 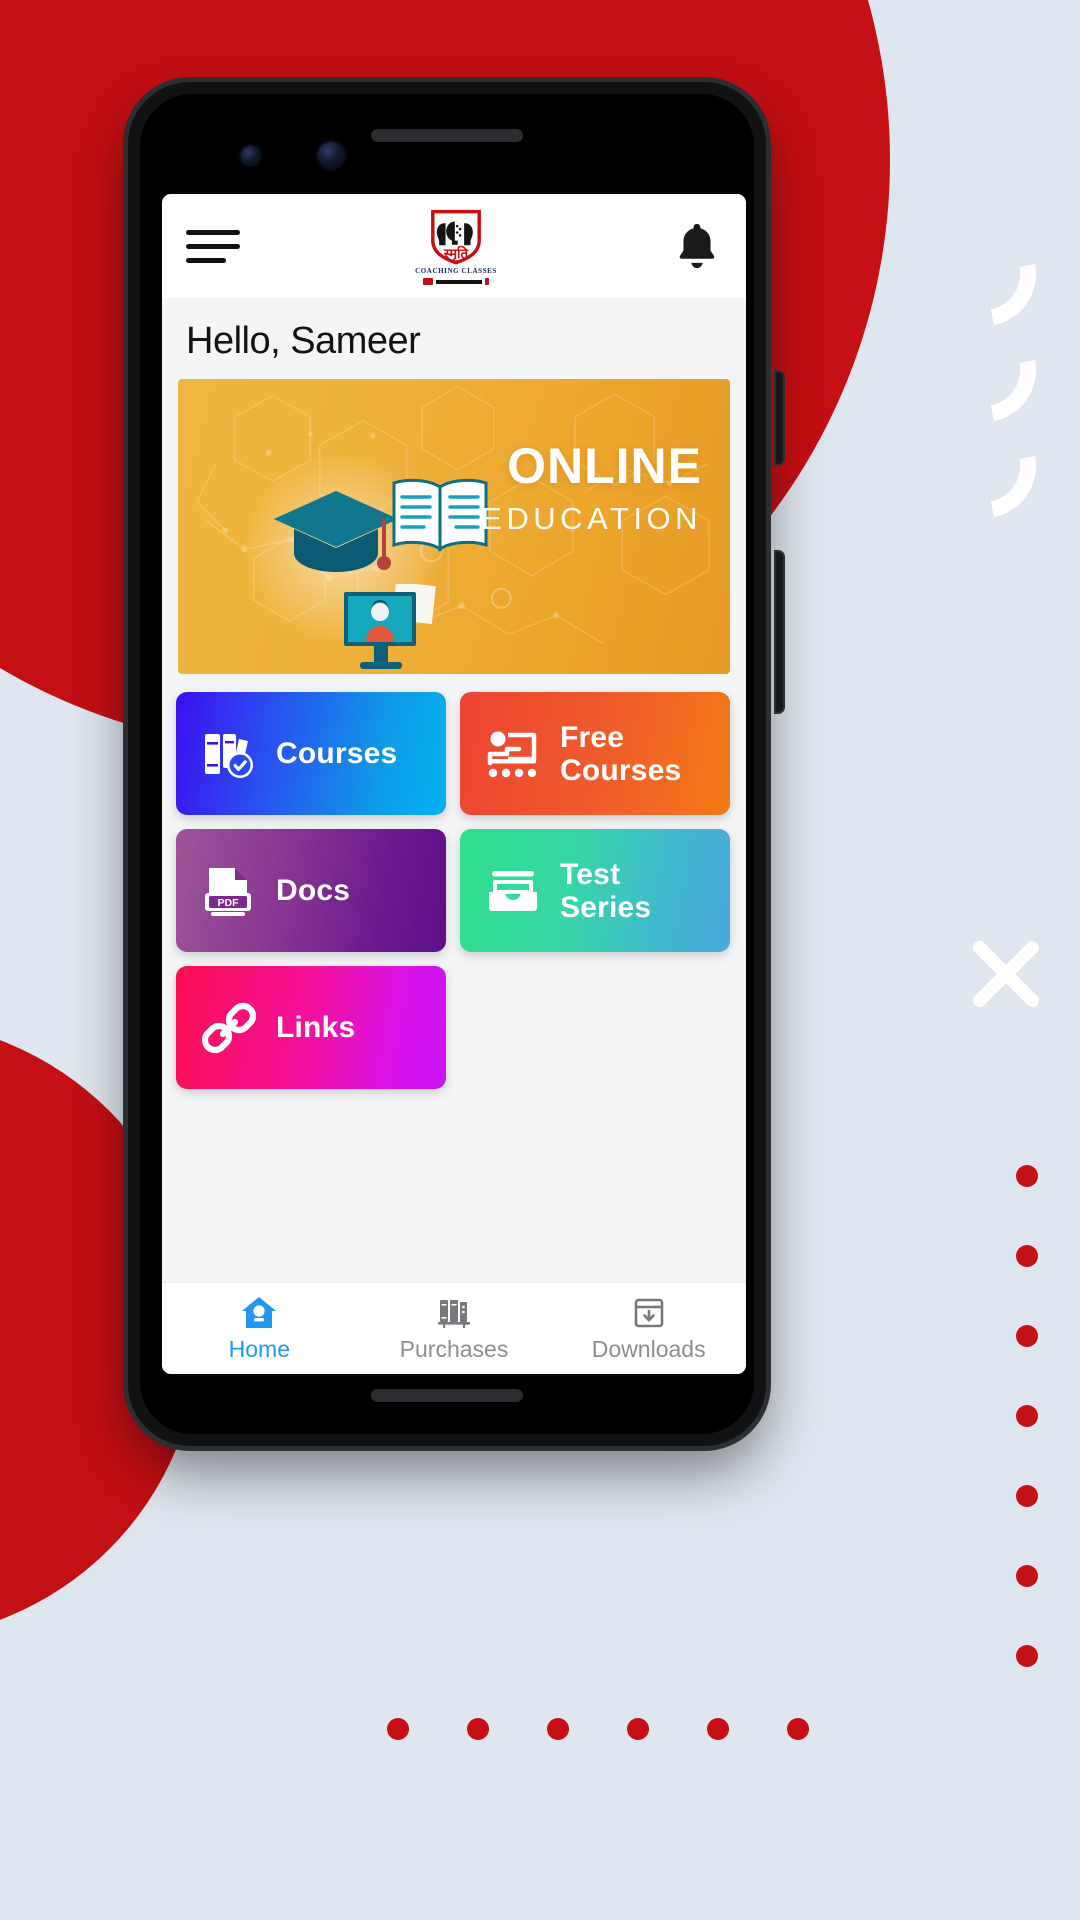 I want to click on nav-label-downloads: Downloads, so click(x=648, y=1349).